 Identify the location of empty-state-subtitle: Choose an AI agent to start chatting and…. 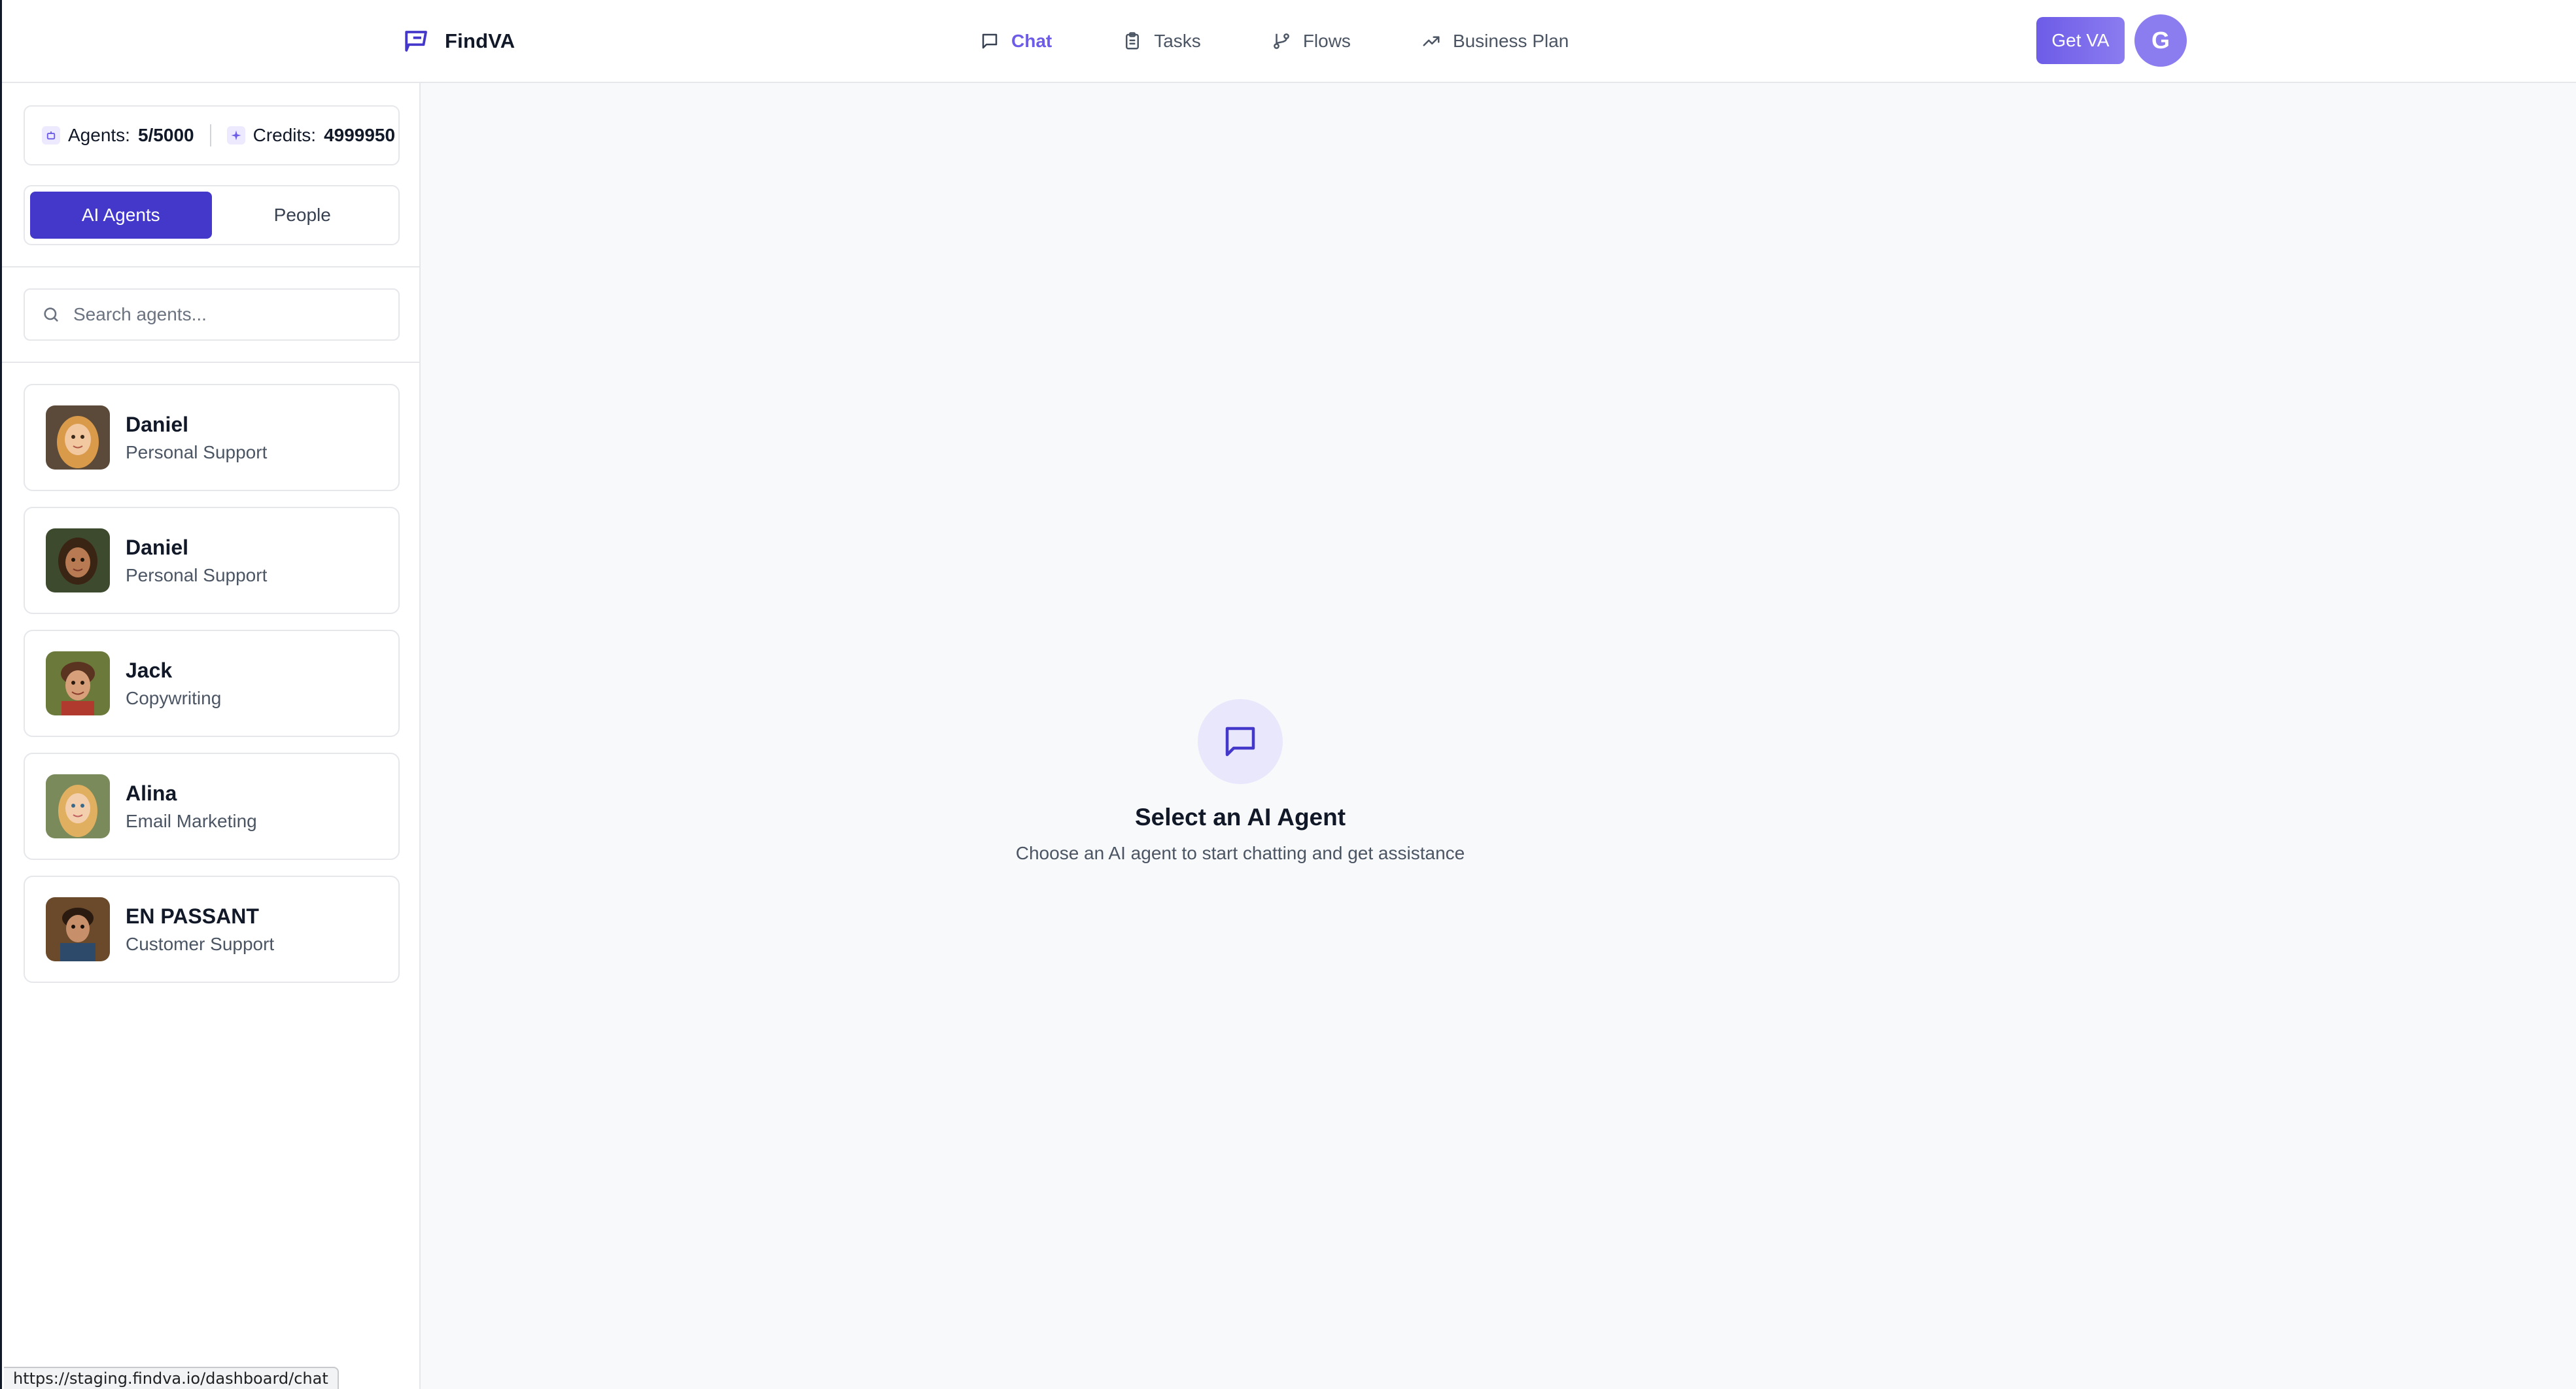
(1240, 853).